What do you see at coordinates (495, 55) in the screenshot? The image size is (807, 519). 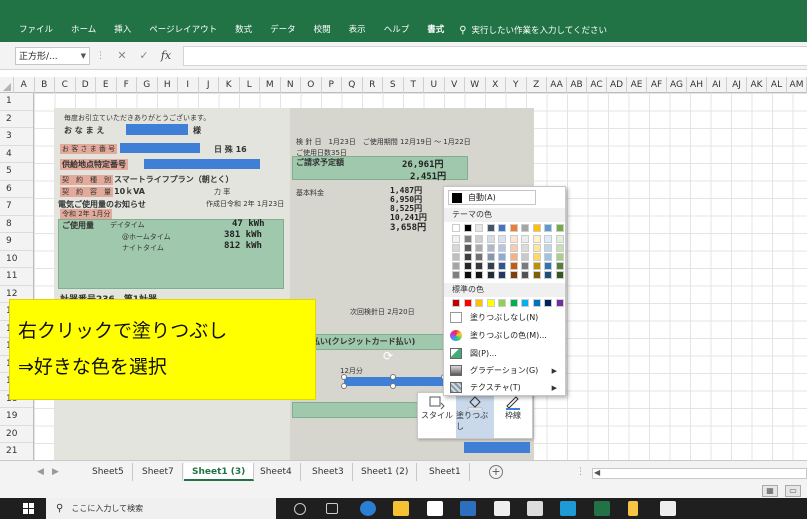 I see `formula-input` at bounding box center [495, 55].